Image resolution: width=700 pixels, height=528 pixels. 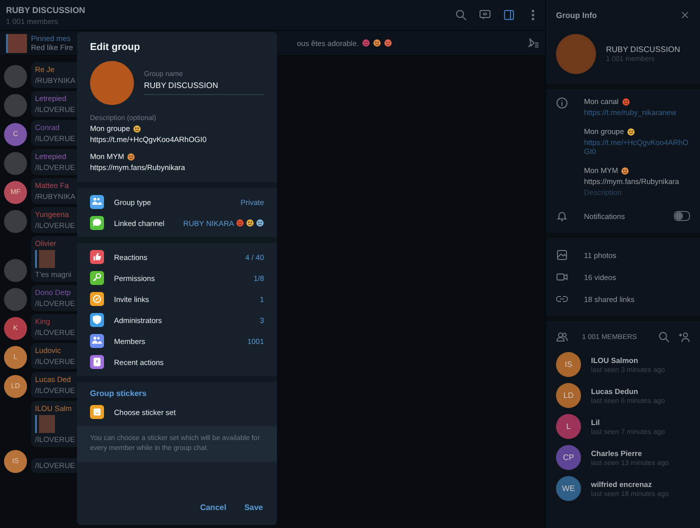 What do you see at coordinates (682, 216) in the screenshot?
I see `notifications-toggle` at bounding box center [682, 216].